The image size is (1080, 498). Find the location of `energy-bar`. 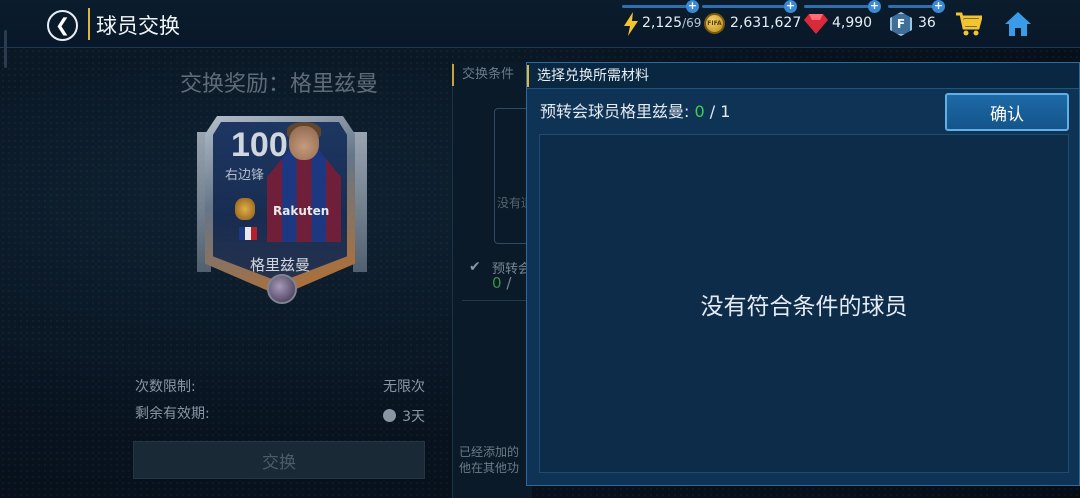

energy-bar is located at coordinates (655, 6).